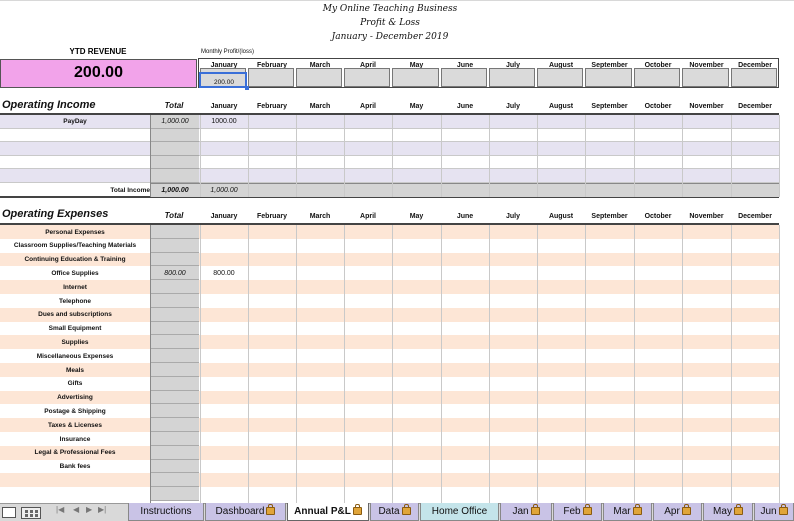  I want to click on total-income-value: 1,000.00, so click(175, 190).